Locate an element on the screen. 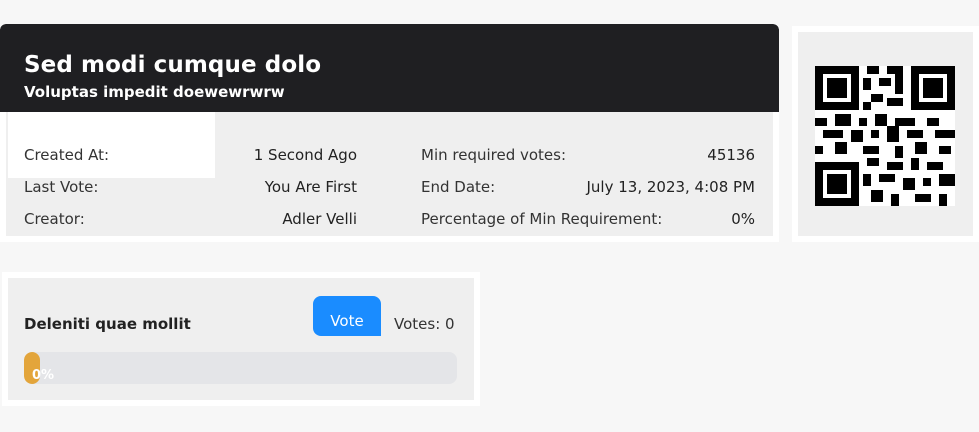 Image resolution: width=979 pixels, height=432 pixels. min-required-votes-value: 45136 is located at coordinates (731, 155).